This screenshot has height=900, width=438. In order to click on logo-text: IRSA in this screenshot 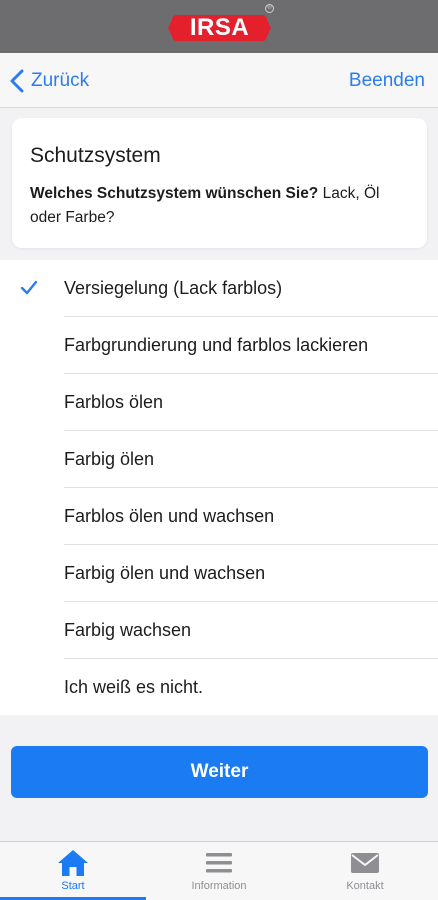, I will do `click(219, 27)`.